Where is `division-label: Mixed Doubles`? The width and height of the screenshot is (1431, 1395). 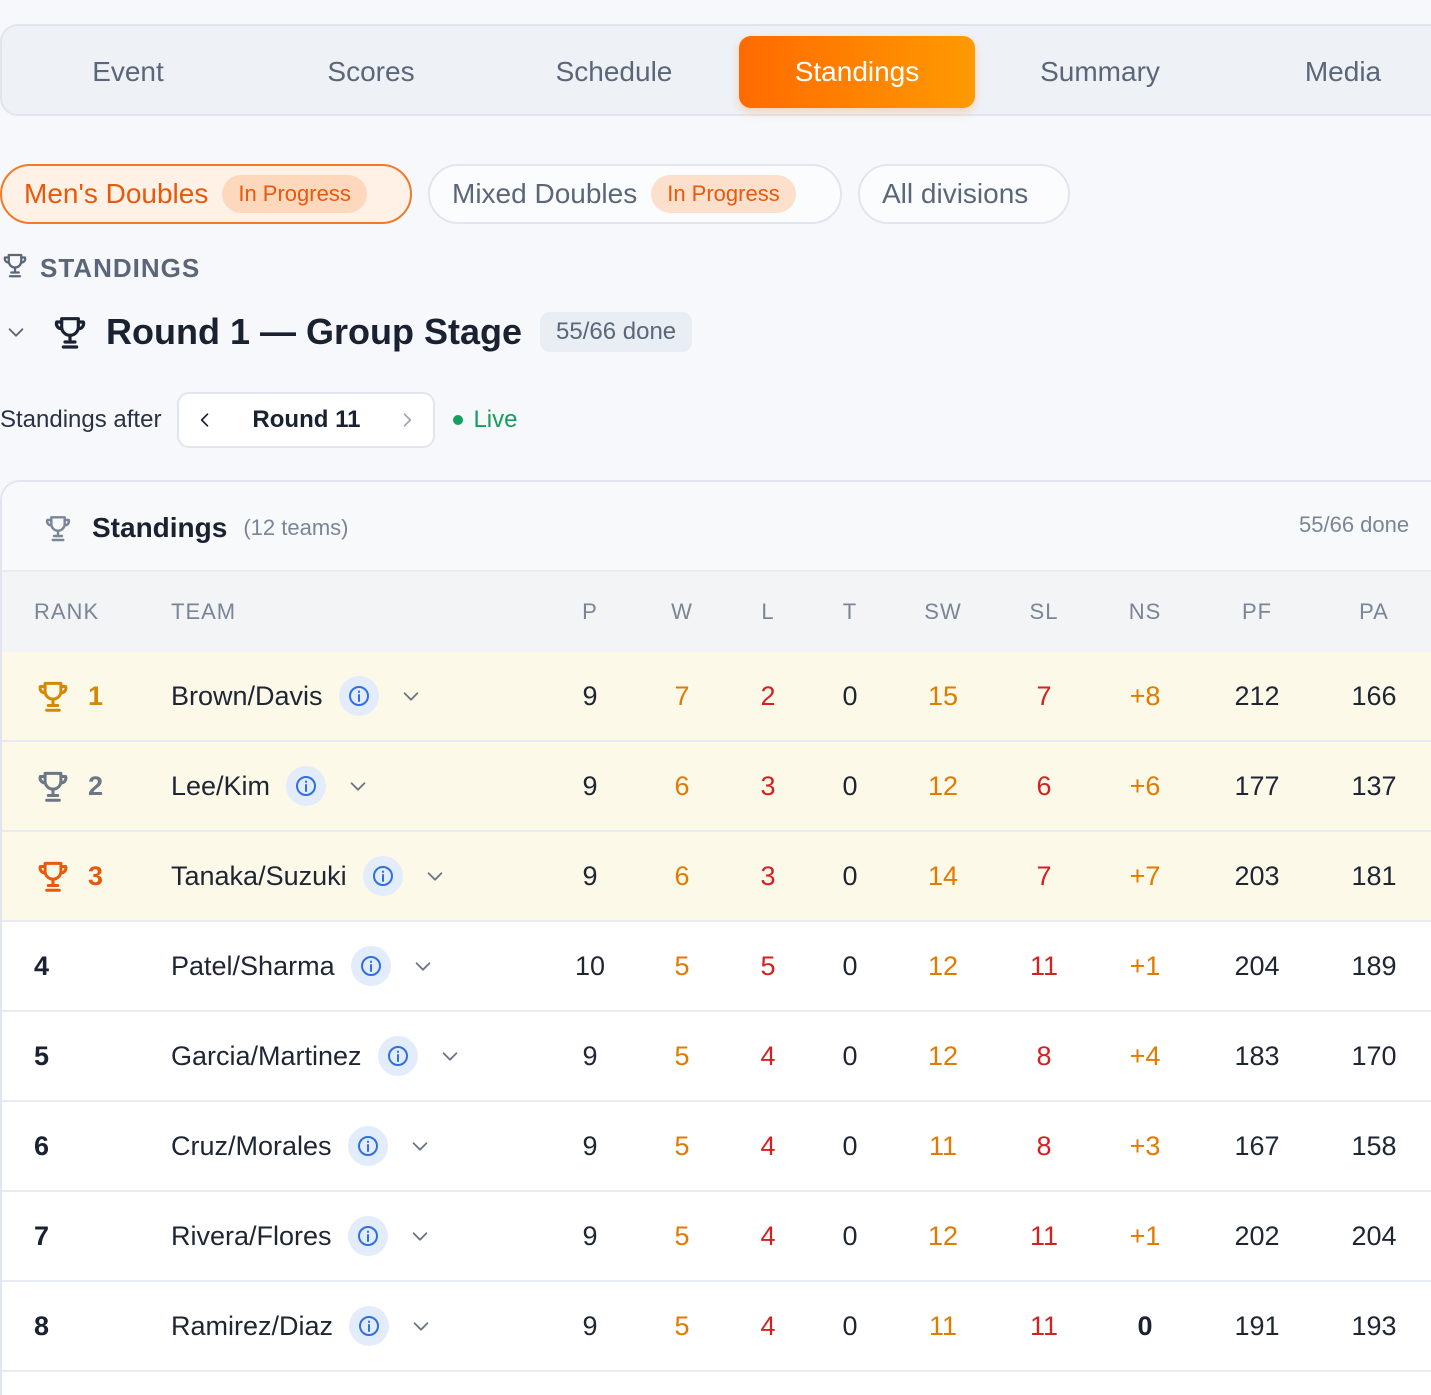 division-label: Mixed Doubles is located at coordinates (545, 193).